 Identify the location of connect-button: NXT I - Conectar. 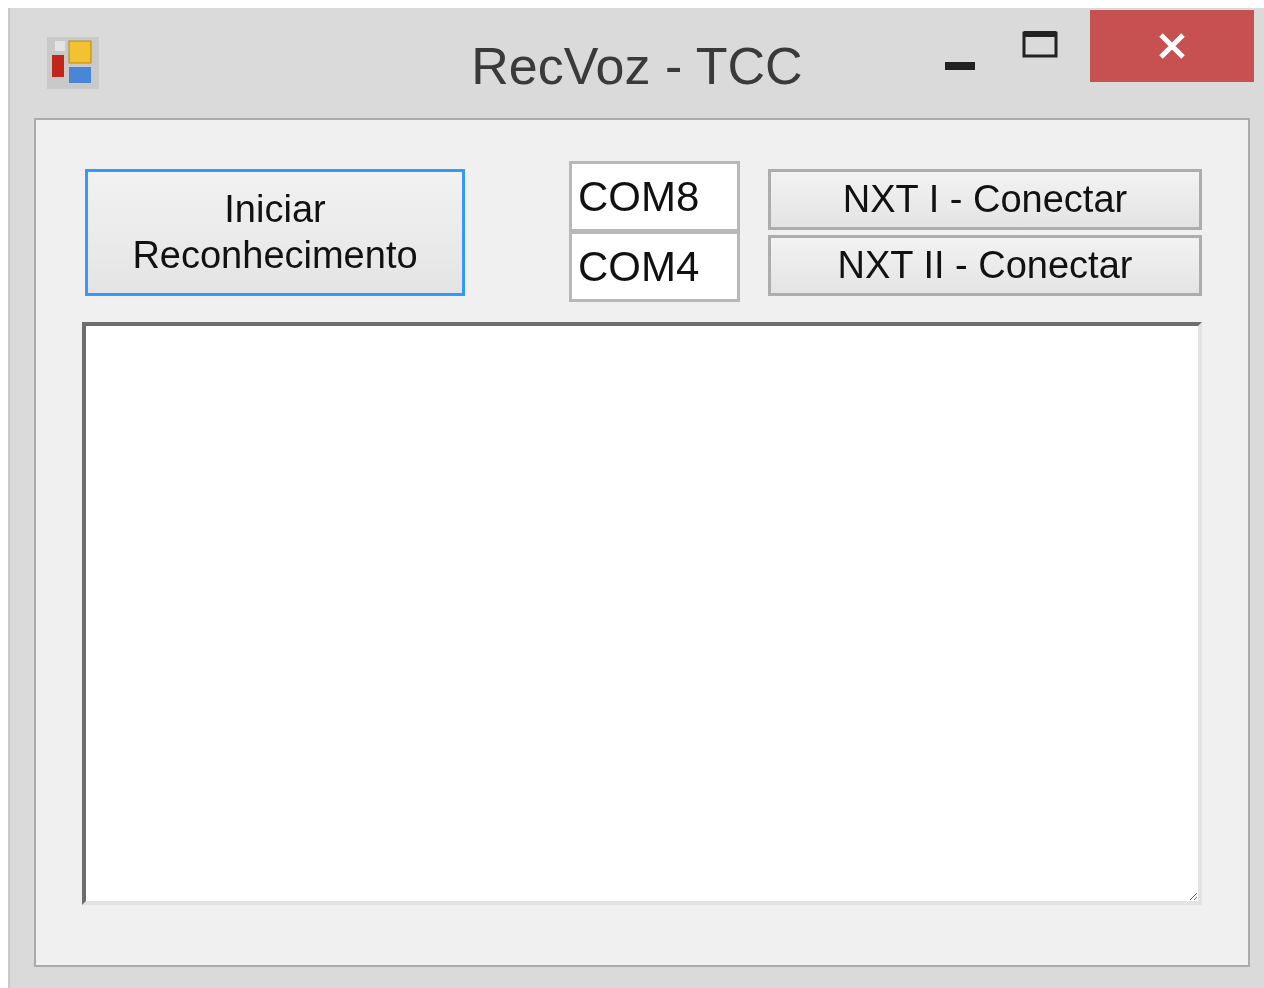
(985, 199).